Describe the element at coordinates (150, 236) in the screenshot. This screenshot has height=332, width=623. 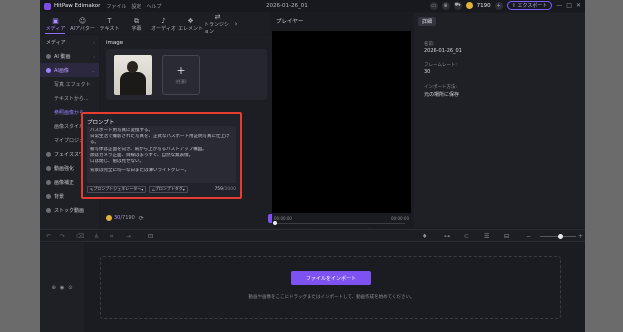
I see `snap-icon: ⊡` at that location.